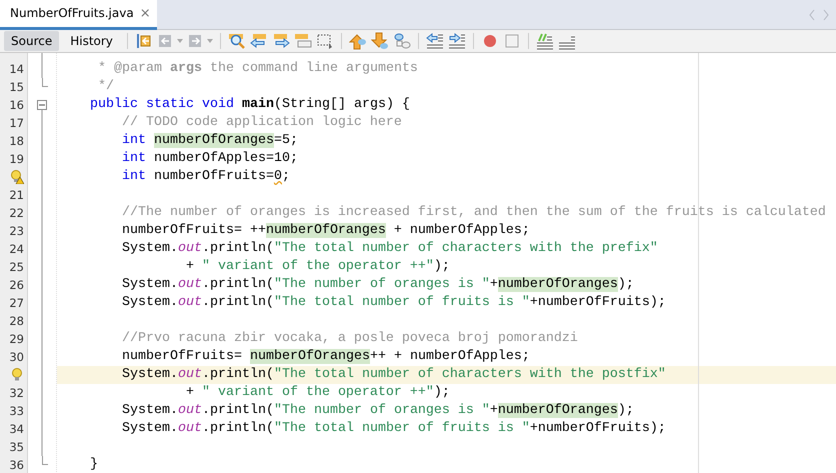 This screenshot has width=836, height=473. What do you see at coordinates (16, 213) in the screenshot?
I see `line-number: 22` at bounding box center [16, 213].